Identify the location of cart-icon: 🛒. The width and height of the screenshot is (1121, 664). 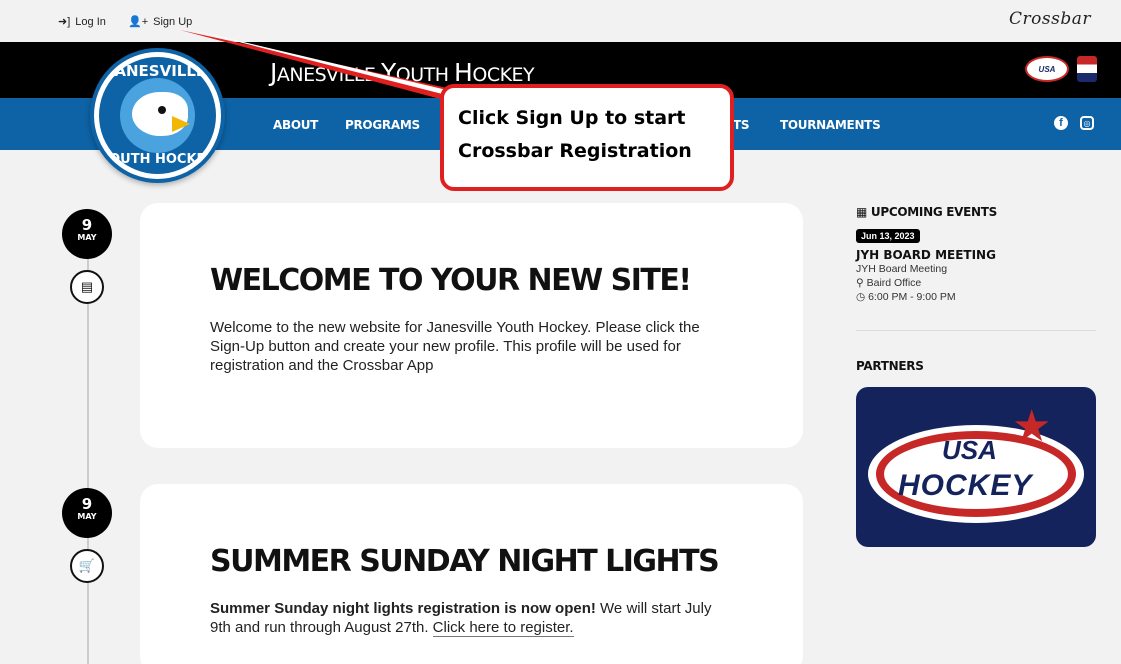
(87, 566).